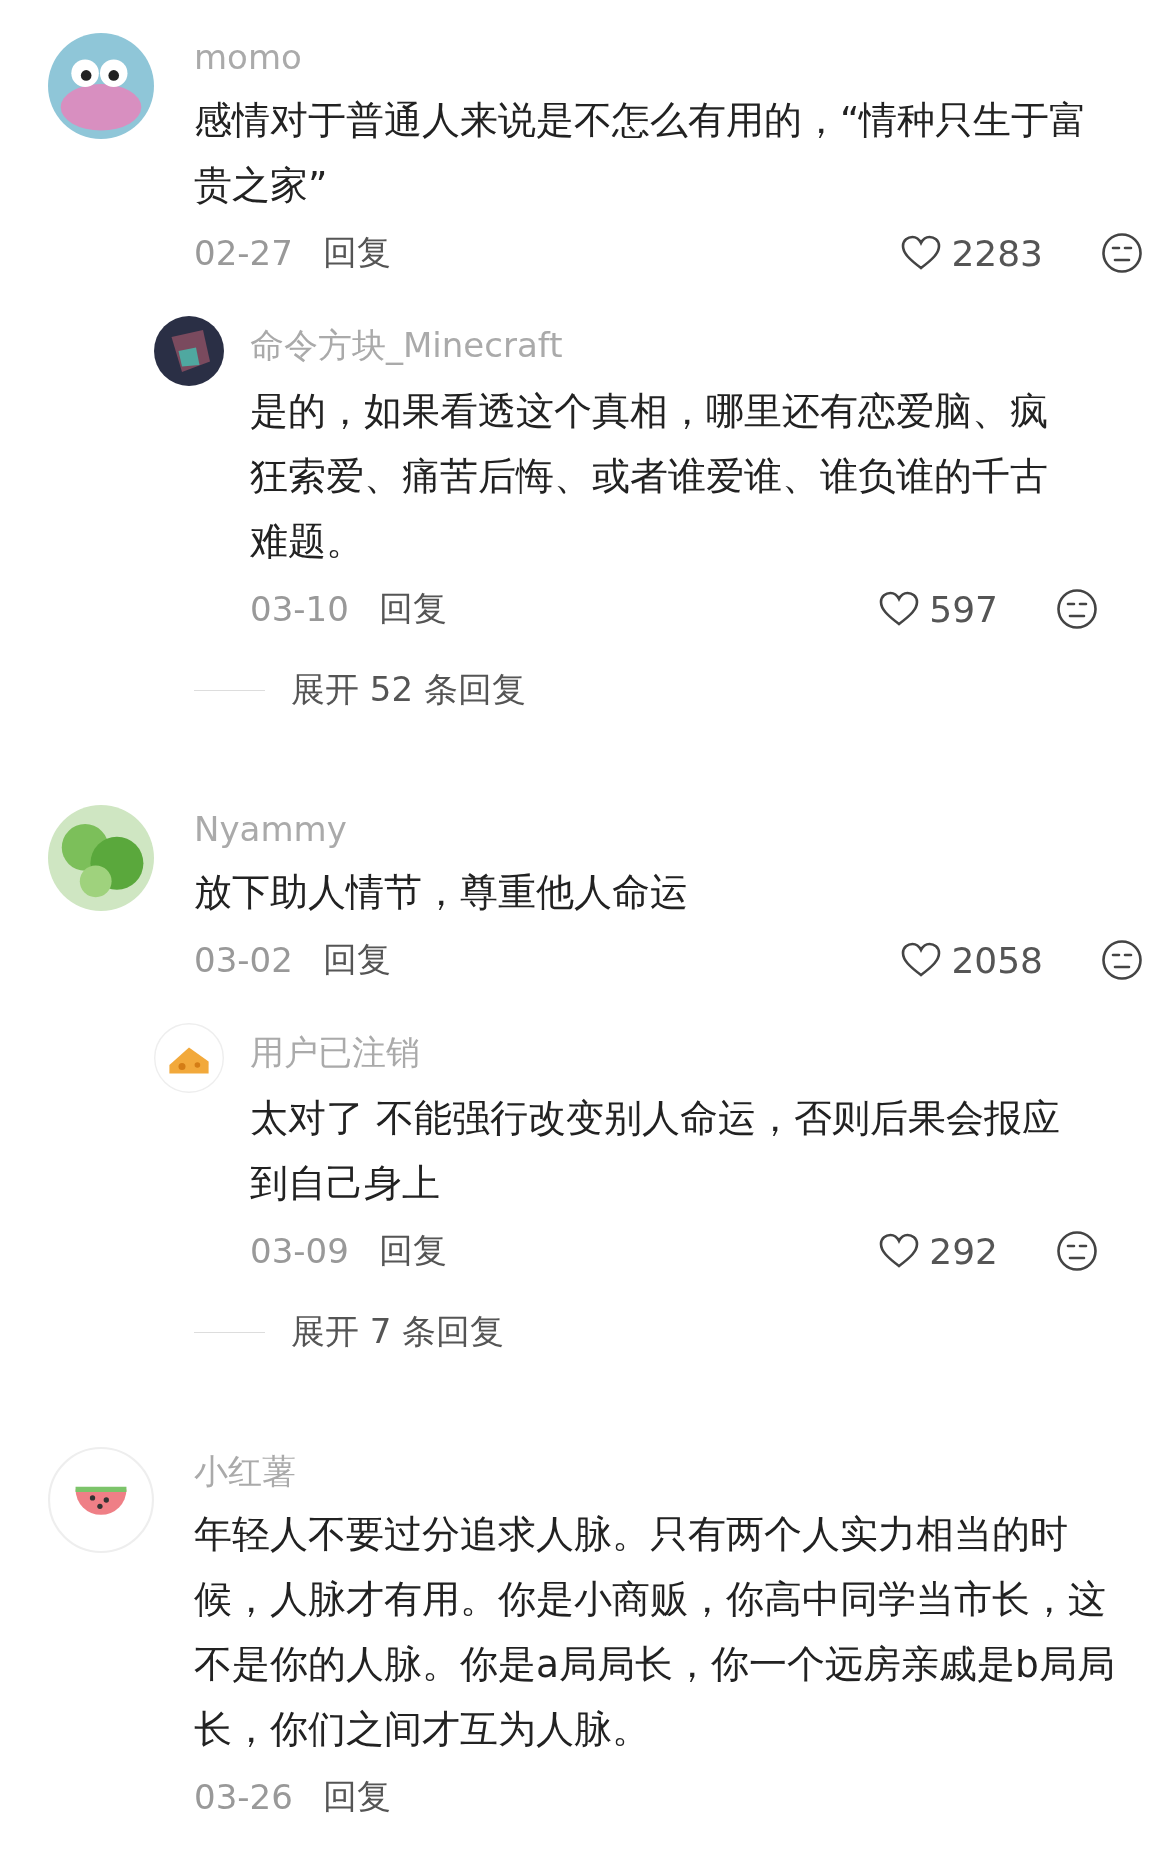 This screenshot has width=1170, height=1863. What do you see at coordinates (963, 609) in the screenshot?
I see `like-count: 597` at bounding box center [963, 609].